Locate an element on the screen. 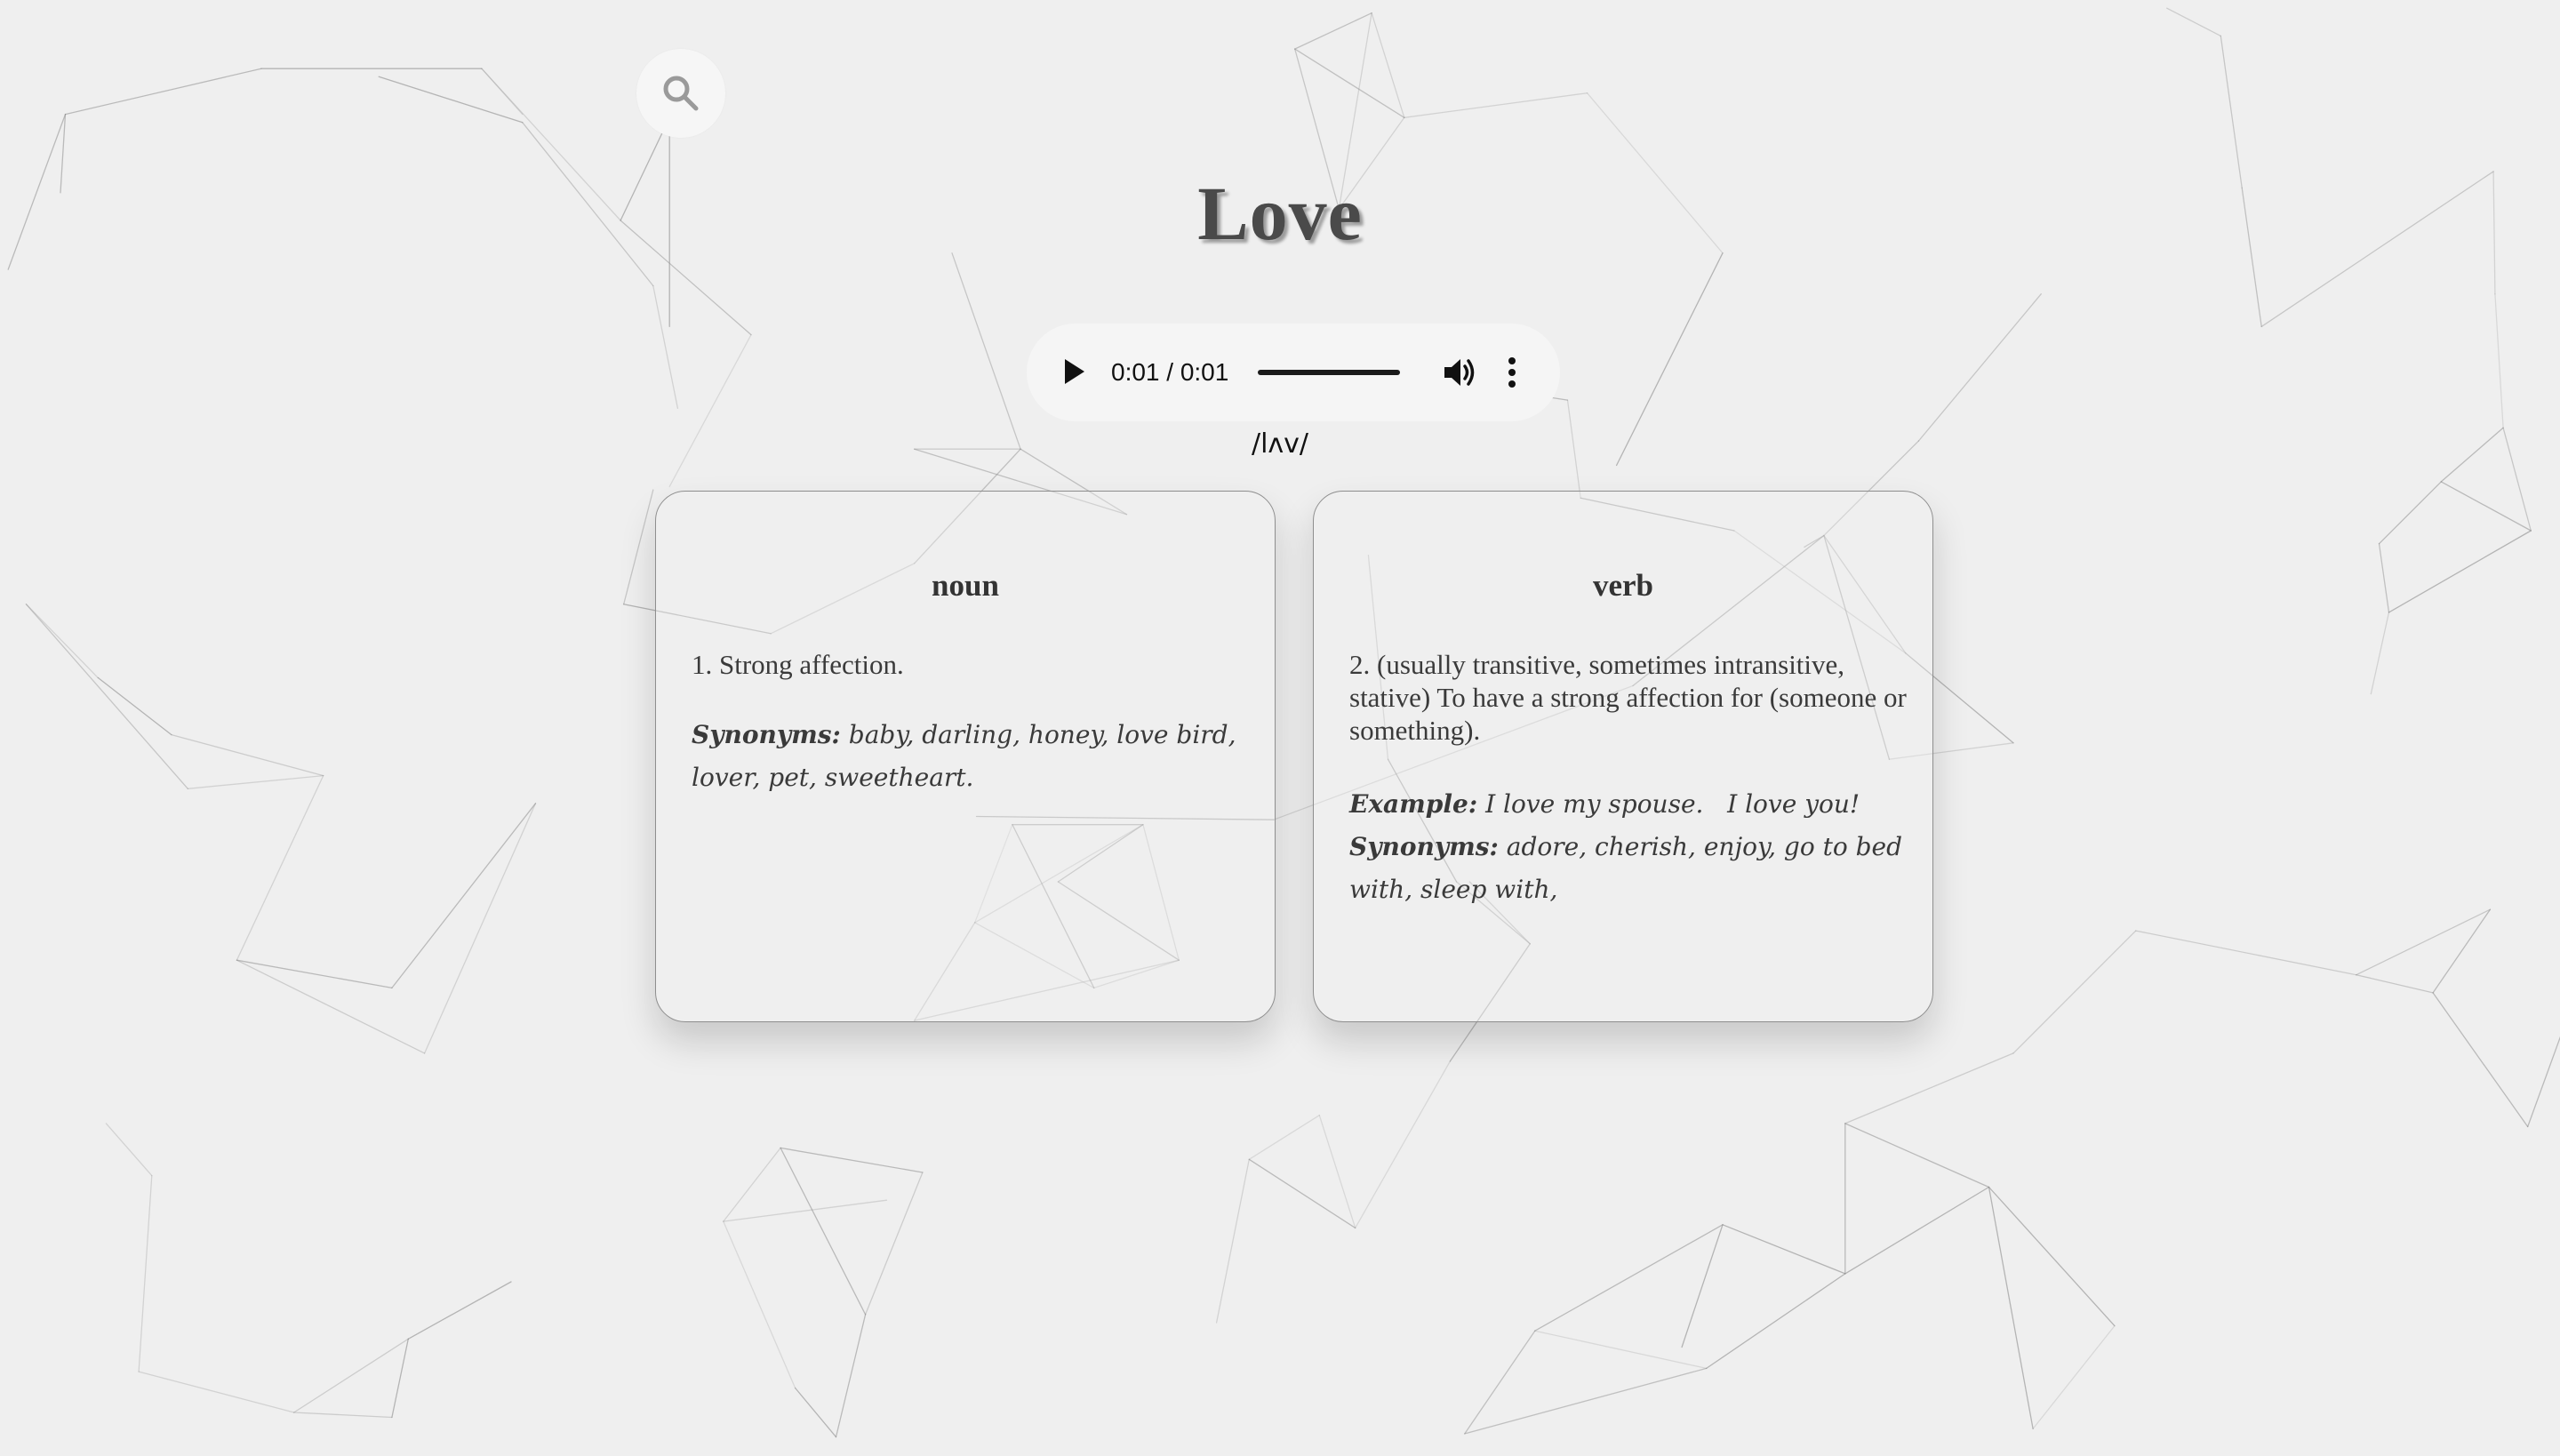  audio-player: 0:01 / 0:01 is located at coordinates (1293, 372).